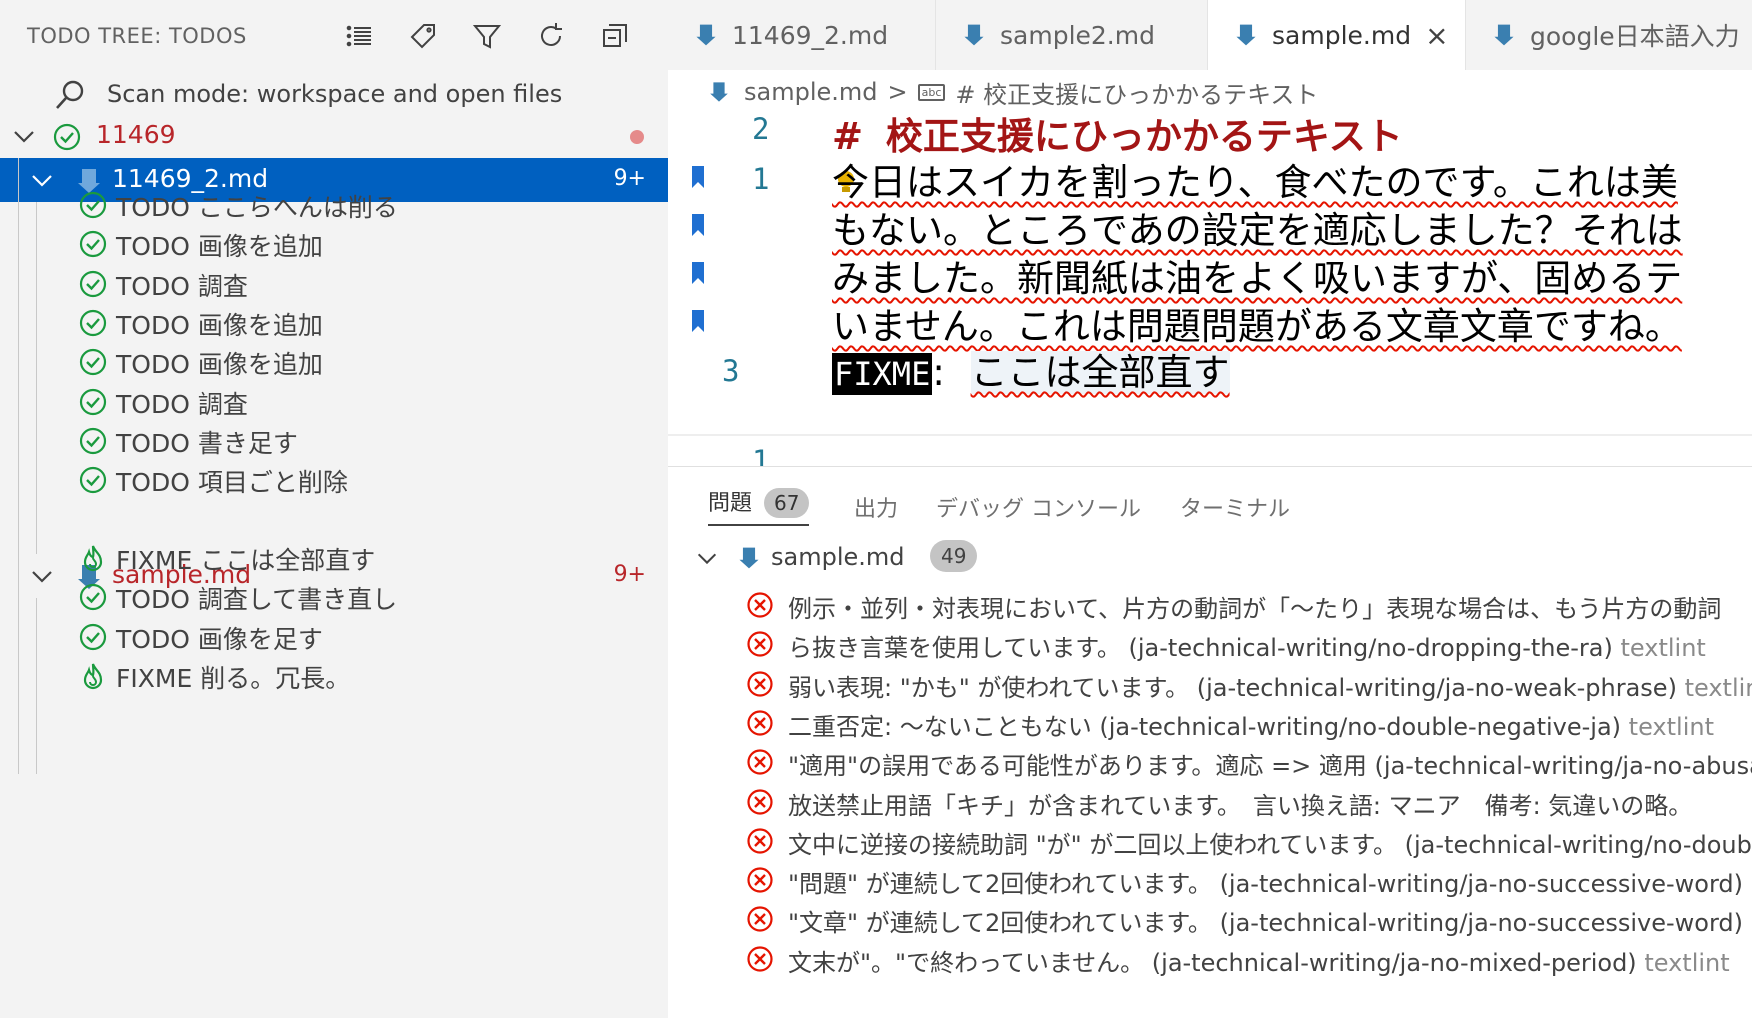  What do you see at coordinates (938, 372) in the screenshot?
I see `fixme-colon: :` at bounding box center [938, 372].